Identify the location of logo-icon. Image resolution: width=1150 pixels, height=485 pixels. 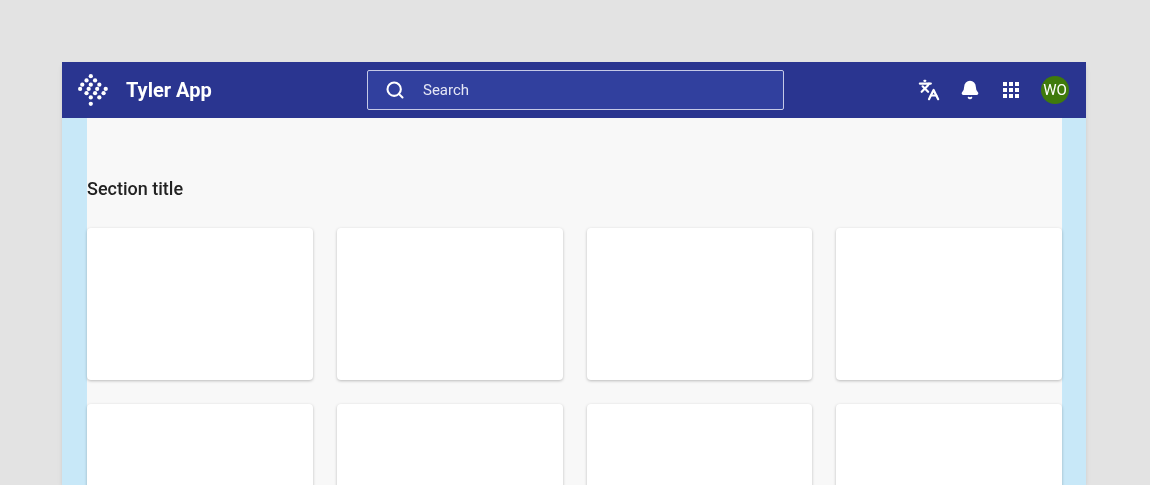
(94, 90).